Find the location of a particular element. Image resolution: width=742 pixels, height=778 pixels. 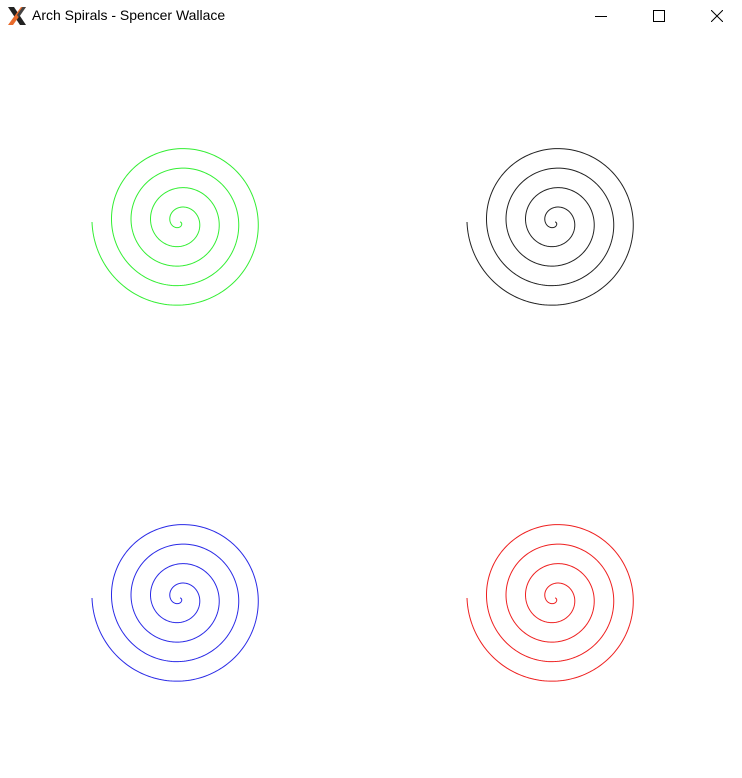

spiral-bottom-right is located at coordinates (550, 603).